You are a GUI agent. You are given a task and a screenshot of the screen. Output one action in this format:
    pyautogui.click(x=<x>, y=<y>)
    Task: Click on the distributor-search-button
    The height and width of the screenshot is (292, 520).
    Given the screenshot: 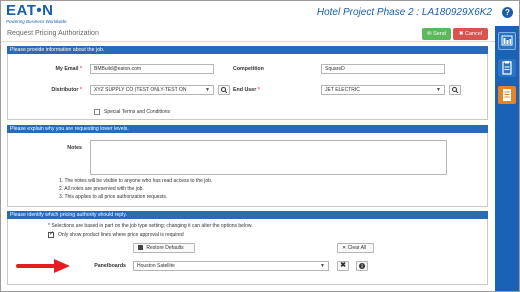 What is the action you would take?
    pyautogui.click(x=224, y=90)
    